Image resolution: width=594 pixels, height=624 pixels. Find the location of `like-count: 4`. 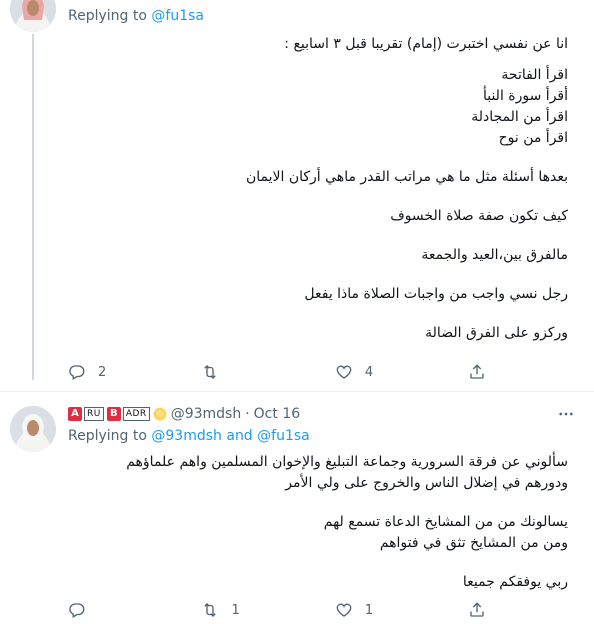

like-count: 4 is located at coordinates (369, 372).